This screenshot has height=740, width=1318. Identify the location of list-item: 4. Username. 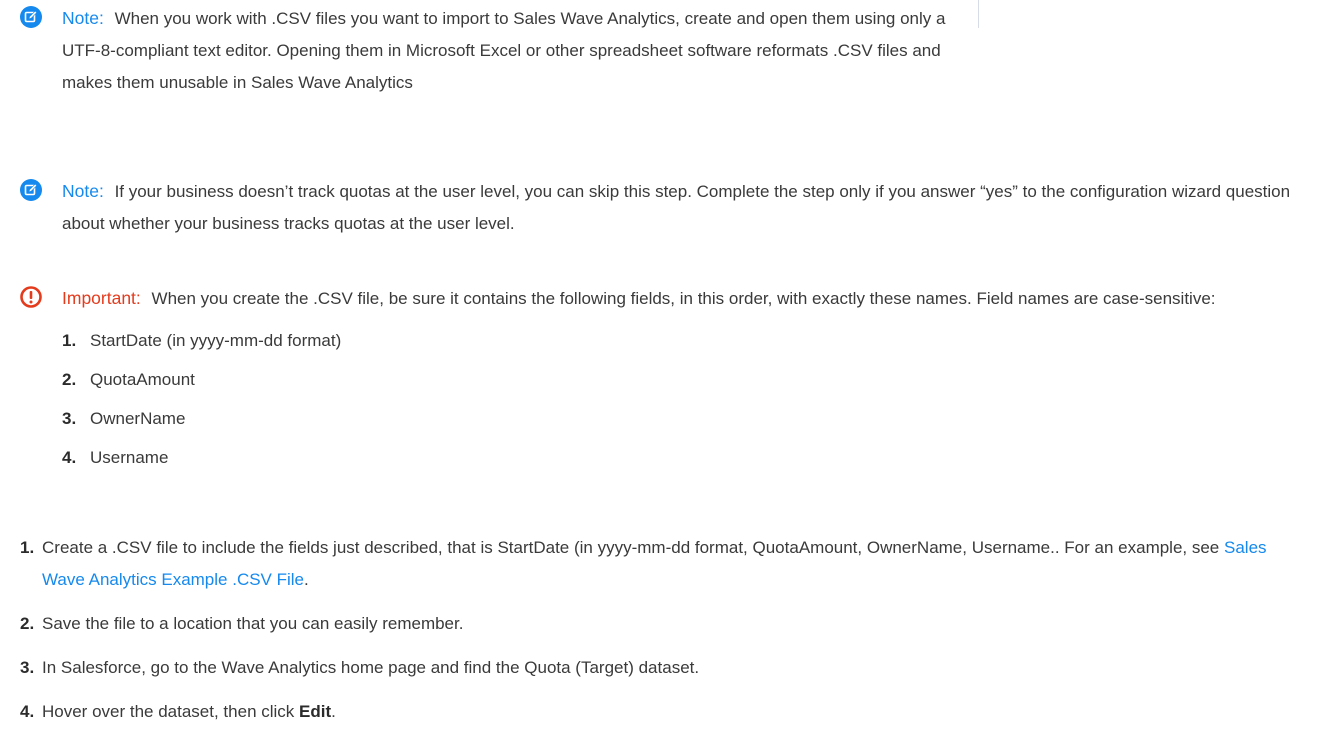
(681, 458).